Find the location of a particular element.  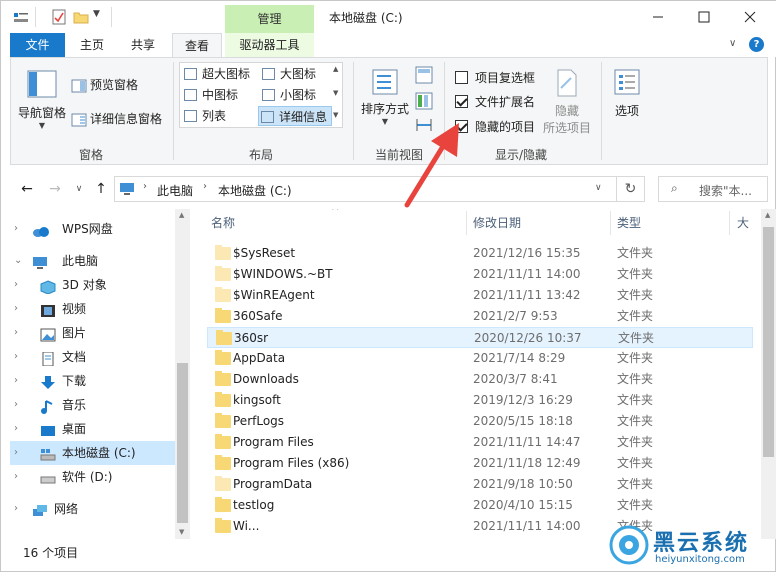

file-row: 360Safe 2021/2/7 9:53 文件夹 is located at coordinates (480, 316).